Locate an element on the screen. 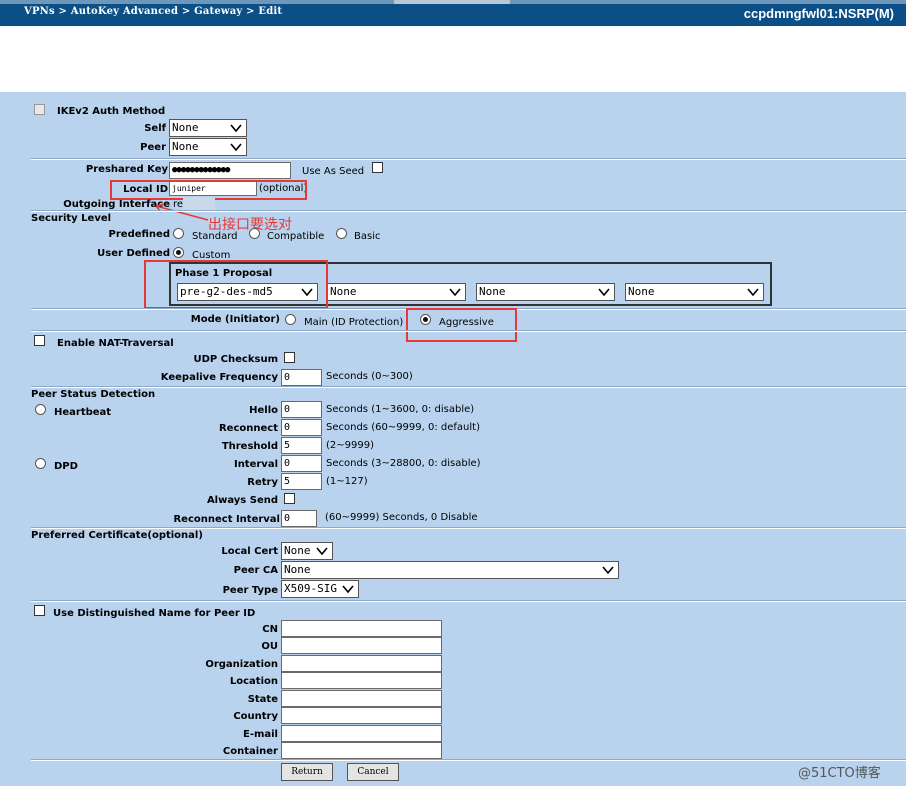 Image resolution: width=906 pixels, height=786 pixels. dn-container-input is located at coordinates (361, 750).